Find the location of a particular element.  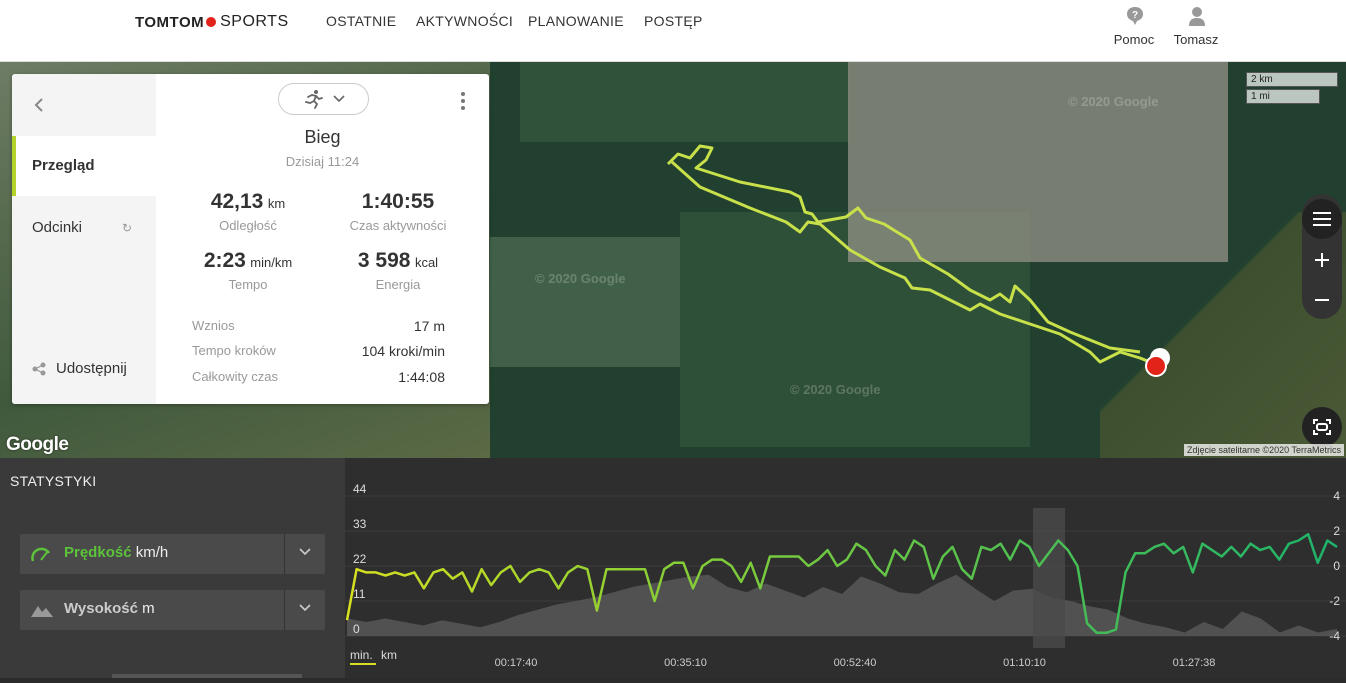

fit-route-button is located at coordinates (1322, 427).